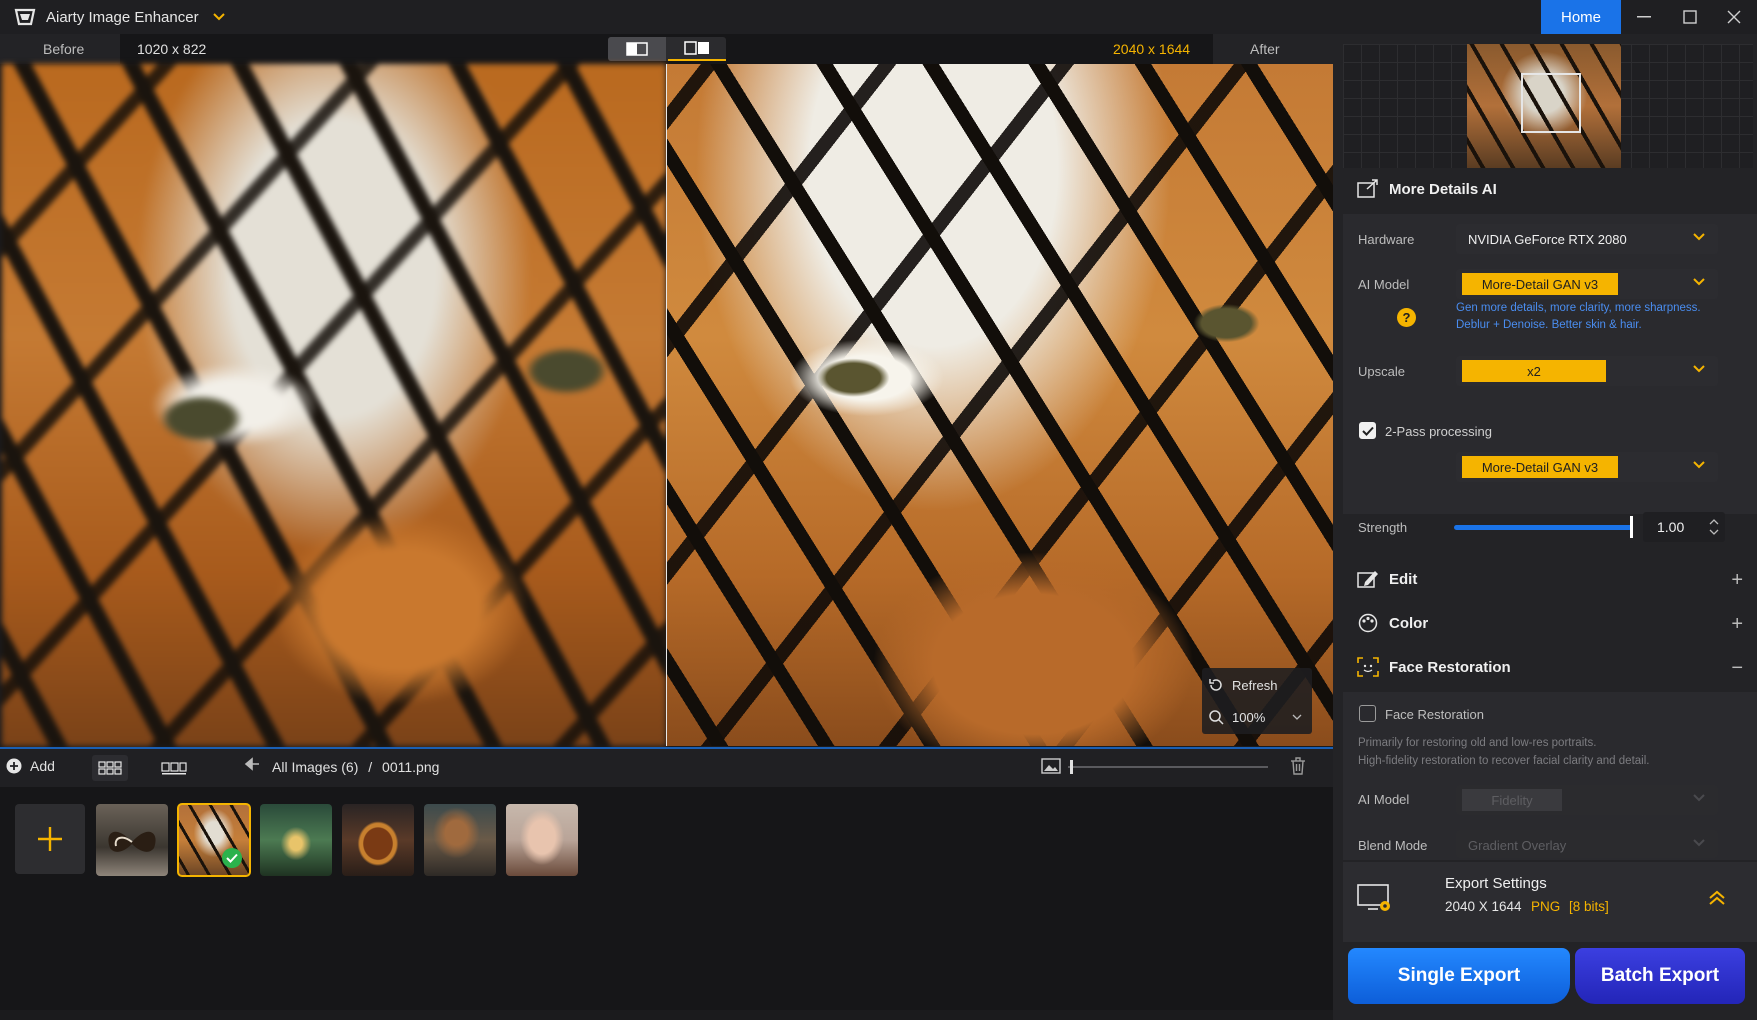 Image resolution: width=1757 pixels, height=1020 pixels. Describe the element at coordinates (252, 765) in the screenshot. I see `back-arrow-icon` at that location.